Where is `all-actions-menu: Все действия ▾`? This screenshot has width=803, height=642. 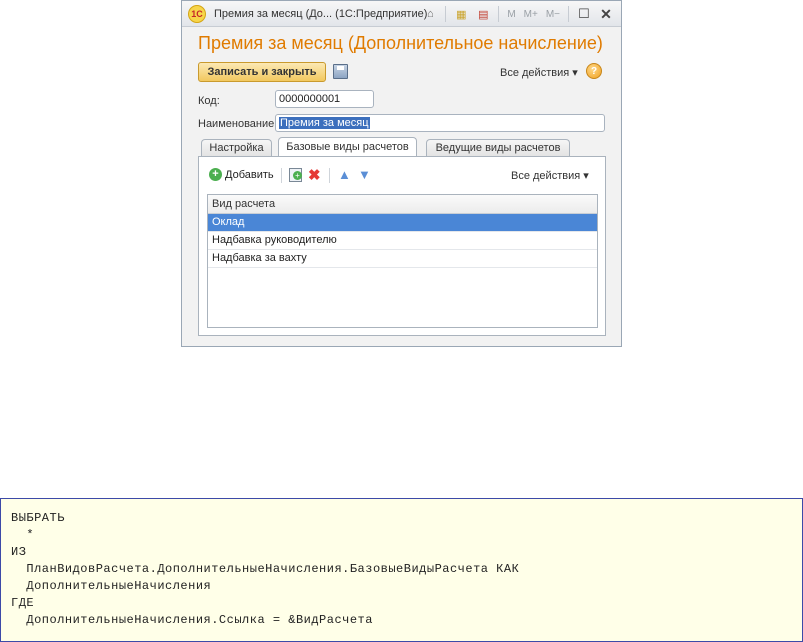
all-actions-menu: Все действия ▾ is located at coordinates (539, 72).